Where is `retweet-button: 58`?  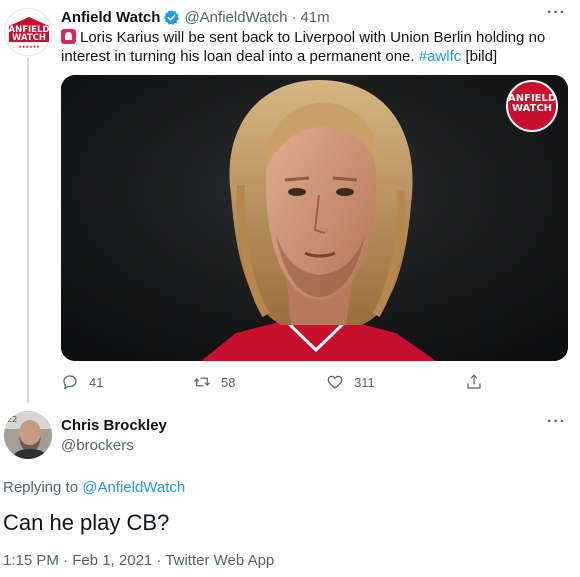
retweet-button: 58 is located at coordinates (214, 382).